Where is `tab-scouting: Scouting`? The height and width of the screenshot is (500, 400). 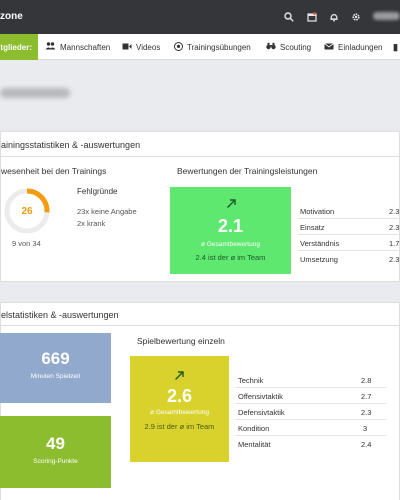
tab-scouting: Scouting is located at coordinates (288, 47).